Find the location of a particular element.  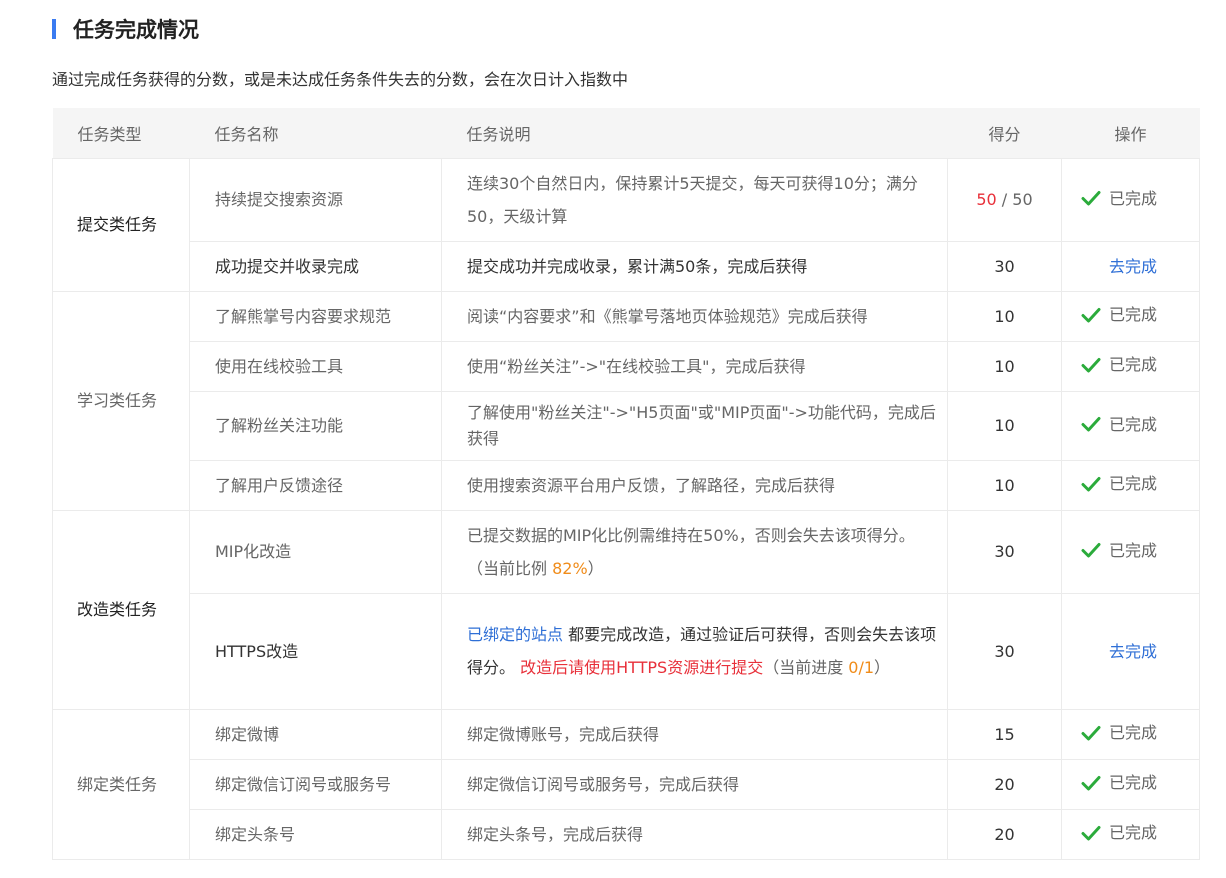

score-max: 50 is located at coordinates (1022, 199).